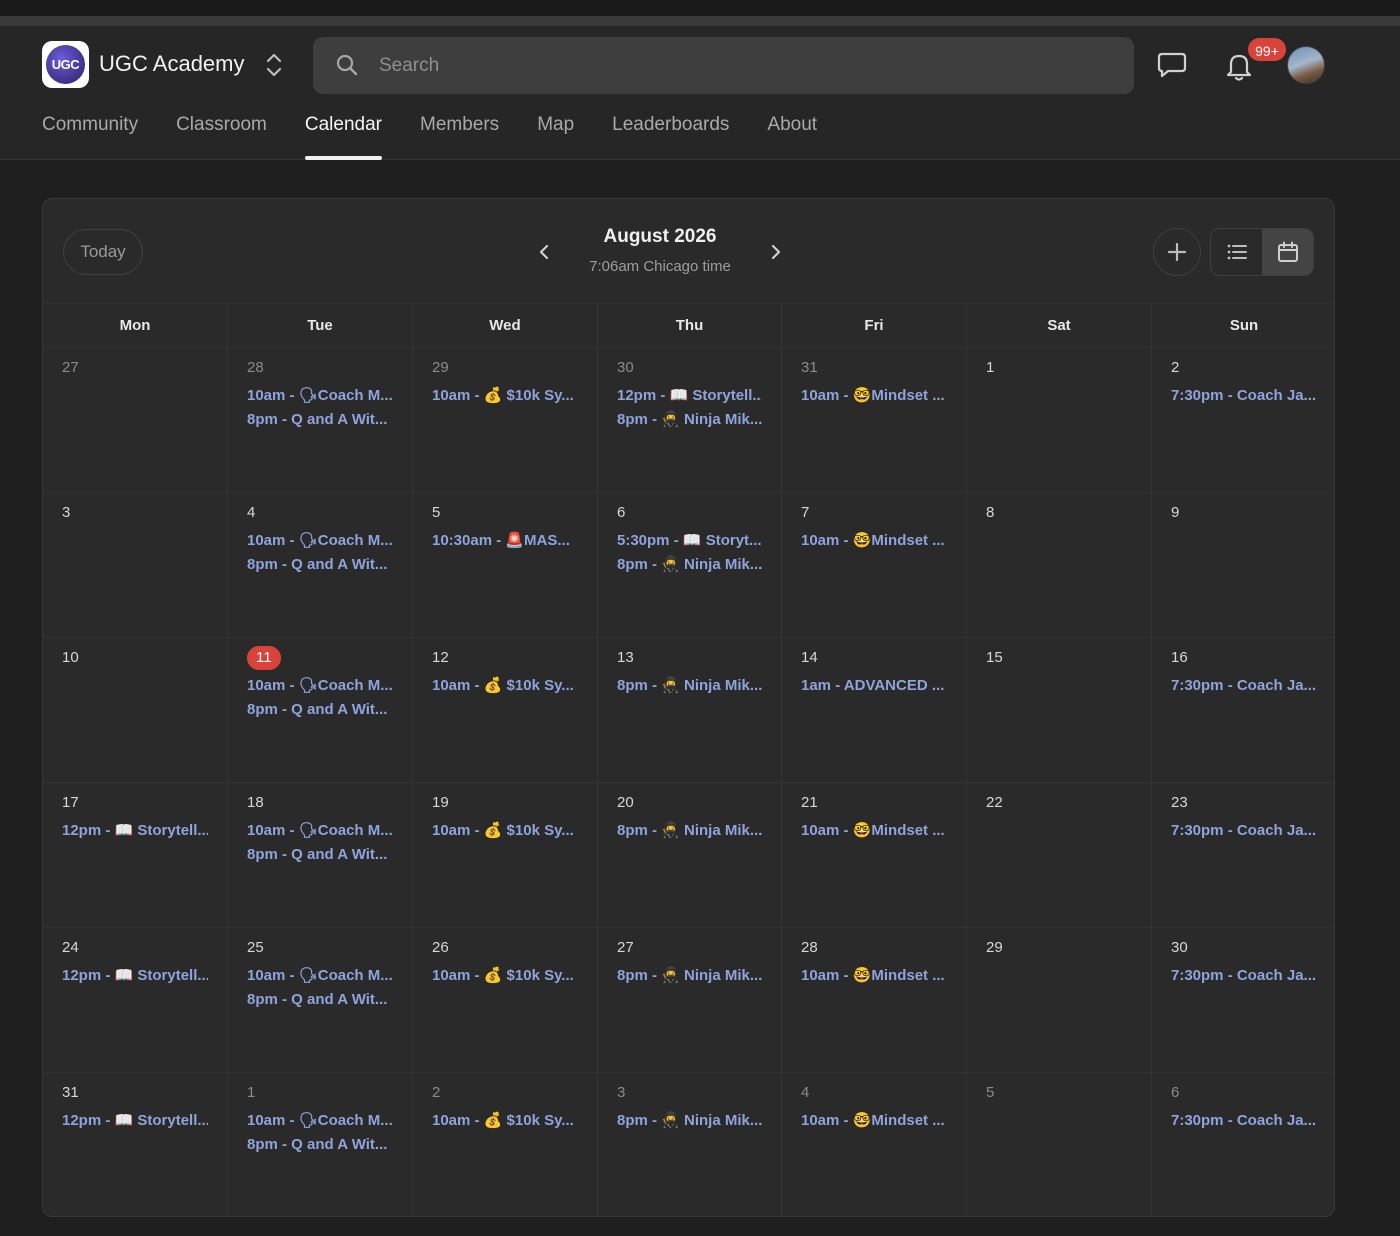  What do you see at coordinates (65, 64) in the screenshot?
I see `app-logo: UGC` at bounding box center [65, 64].